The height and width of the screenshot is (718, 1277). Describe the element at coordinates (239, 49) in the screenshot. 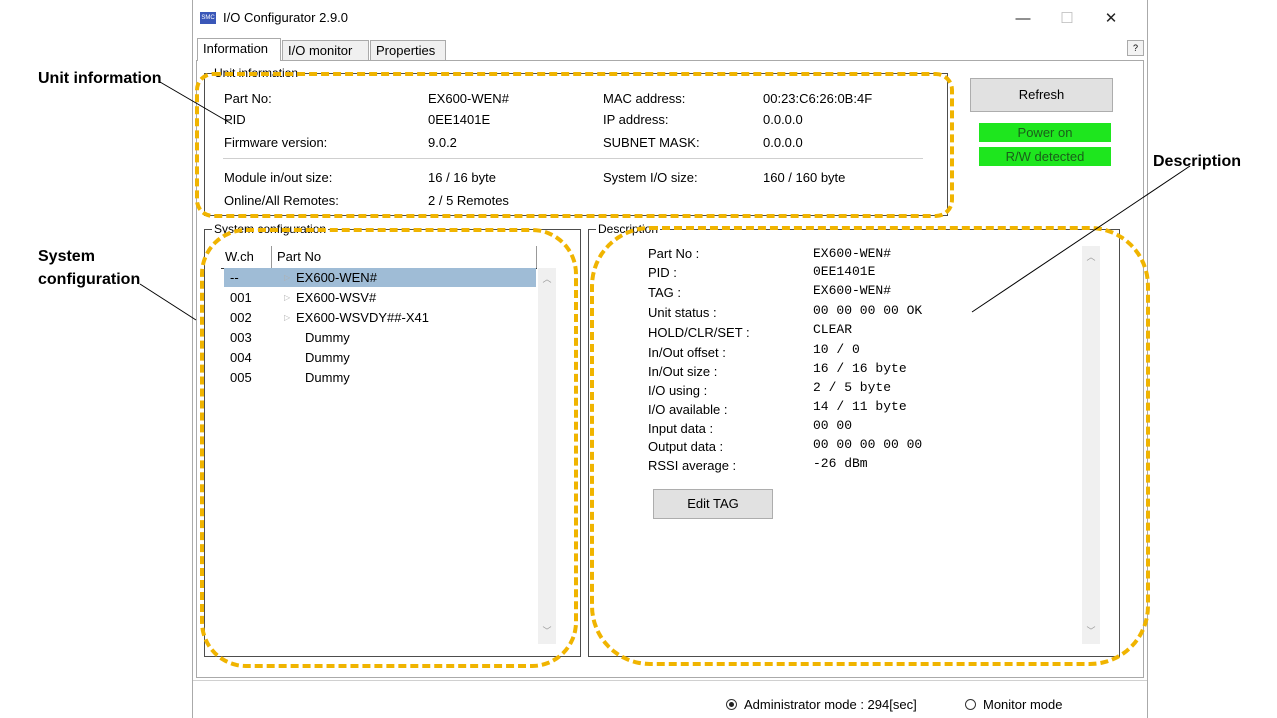

I see `tab-information: Information` at that location.